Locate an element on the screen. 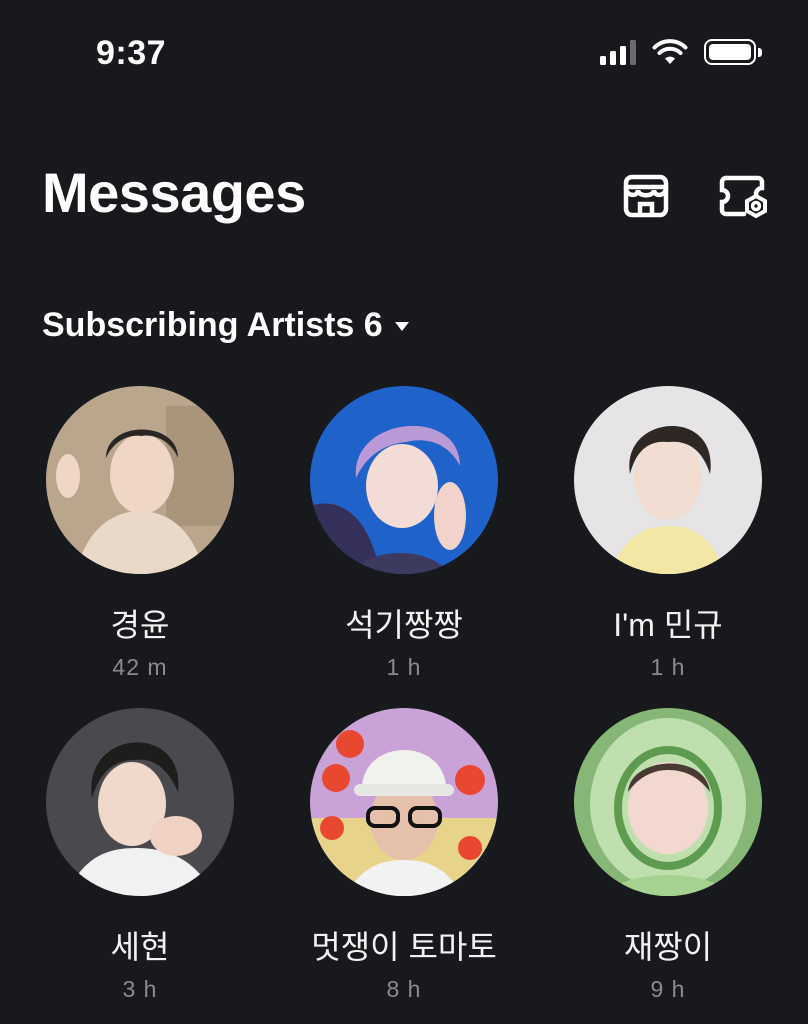  last-message-time: 9 h is located at coordinates (668, 989).